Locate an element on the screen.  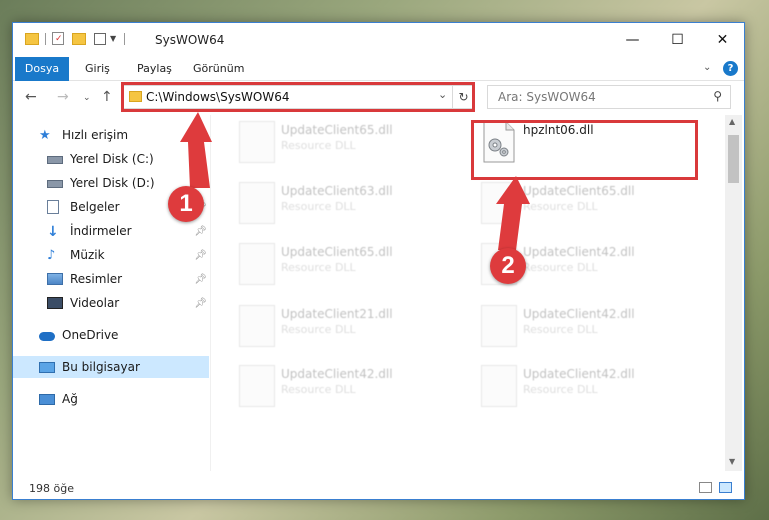
step-2-badge: 2 is located at coordinates (508, 266).